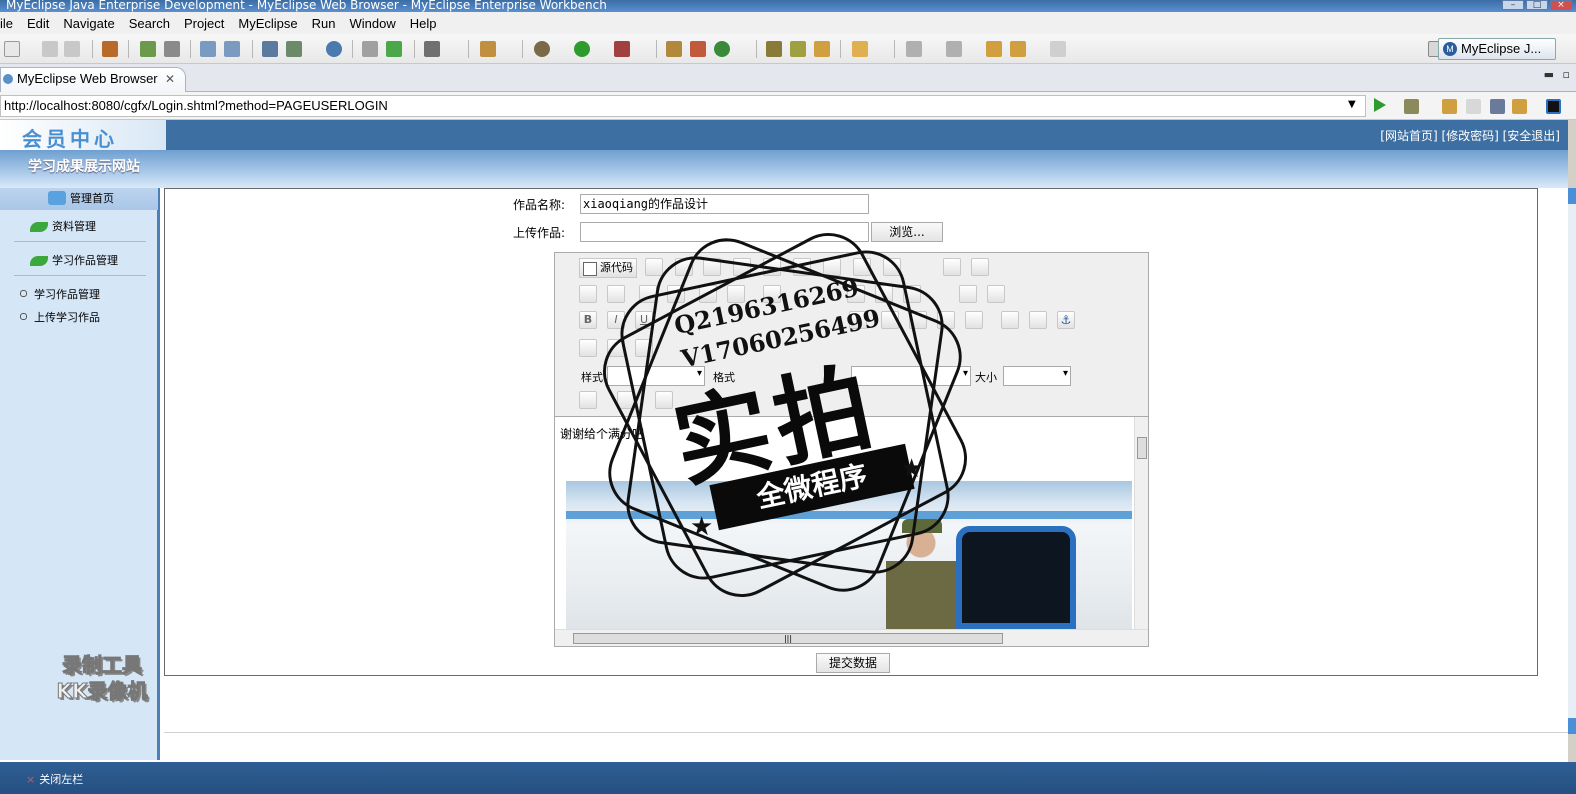 The width and height of the screenshot is (1576, 794). Describe the element at coordinates (38, 23) in the screenshot. I see `menu-edit: Edit` at that location.